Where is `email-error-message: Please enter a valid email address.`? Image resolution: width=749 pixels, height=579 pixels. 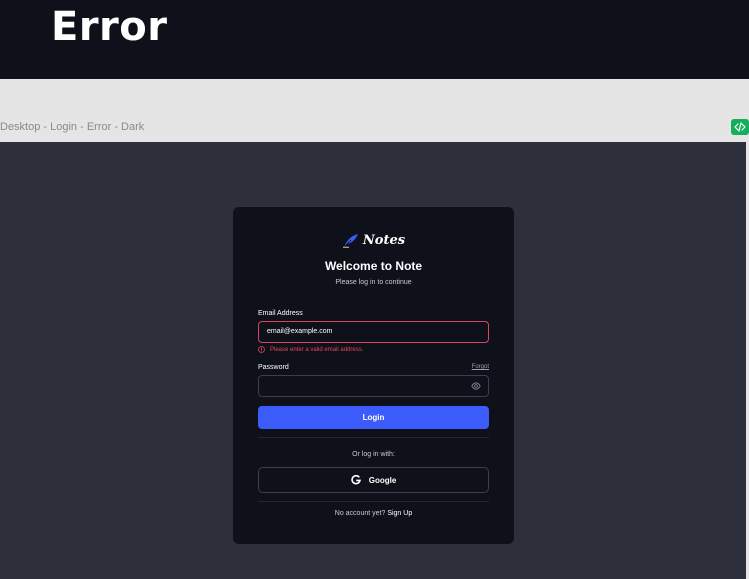 email-error-message: Please enter a valid email address. is located at coordinates (310, 349).